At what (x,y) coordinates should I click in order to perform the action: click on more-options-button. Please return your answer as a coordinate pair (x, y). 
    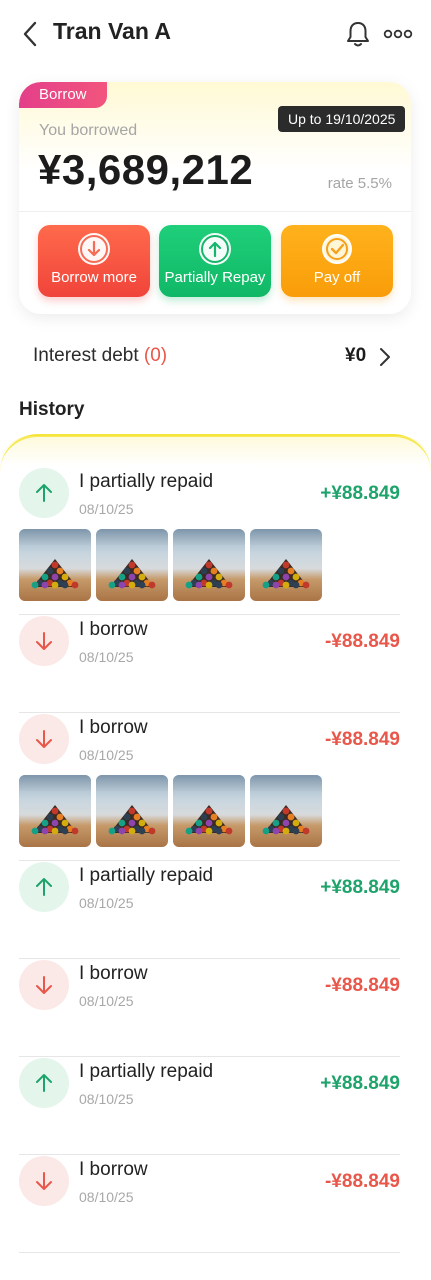
    Looking at the image, I should click on (398, 34).